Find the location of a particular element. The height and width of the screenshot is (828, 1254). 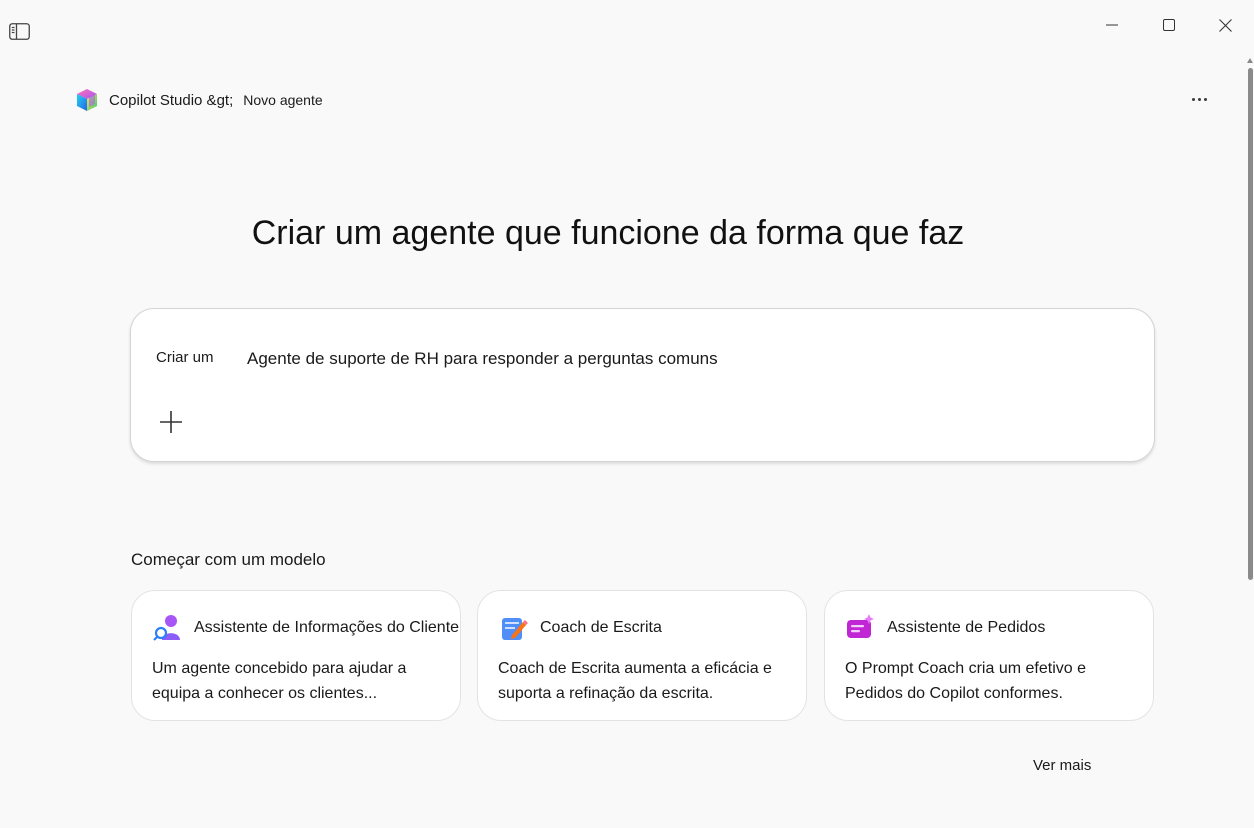

plus-icon is located at coordinates (171, 422).